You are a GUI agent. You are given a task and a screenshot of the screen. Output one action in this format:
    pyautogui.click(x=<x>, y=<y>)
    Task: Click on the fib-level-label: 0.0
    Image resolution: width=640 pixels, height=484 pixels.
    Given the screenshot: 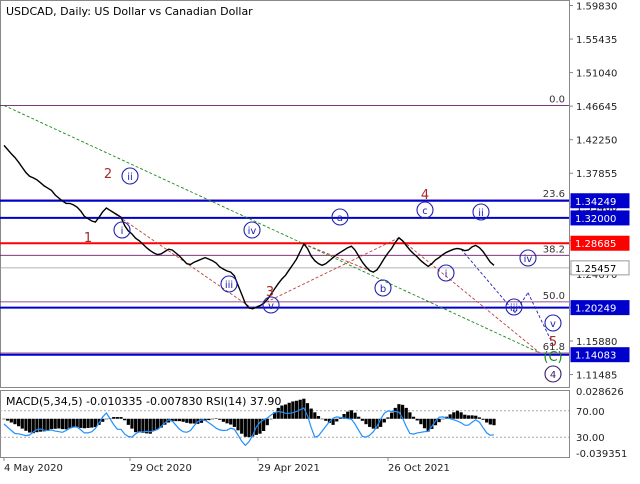 What is the action you would take?
    pyautogui.click(x=557, y=99)
    